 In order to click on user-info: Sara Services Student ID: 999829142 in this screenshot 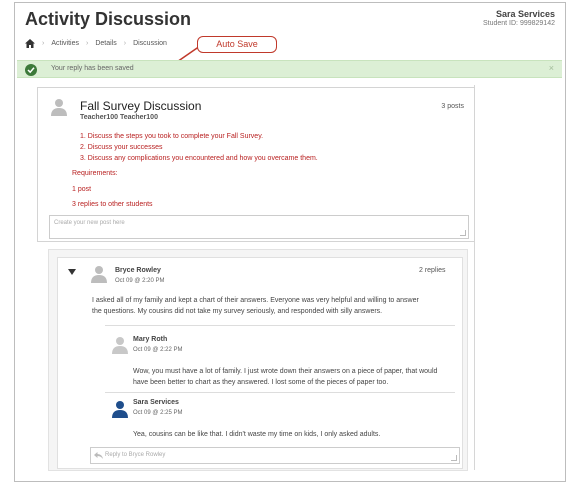, I will do `click(519, 18)`.